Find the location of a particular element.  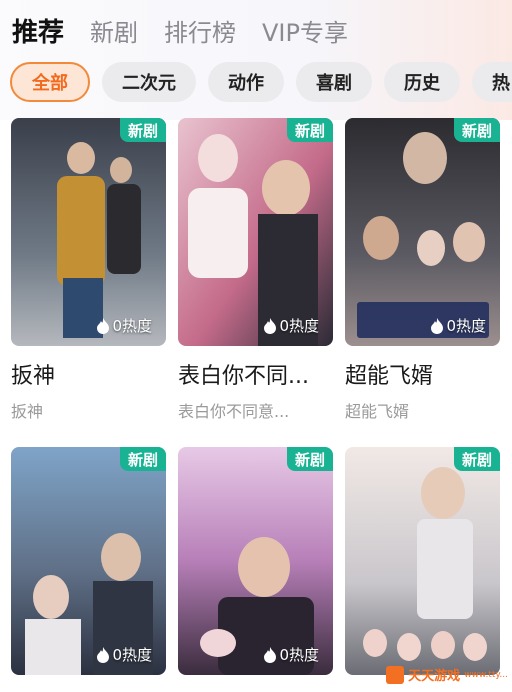

tab-bar: 推荐 新剧 排行榜 VIP专享 is located at coordinates (193, 30).